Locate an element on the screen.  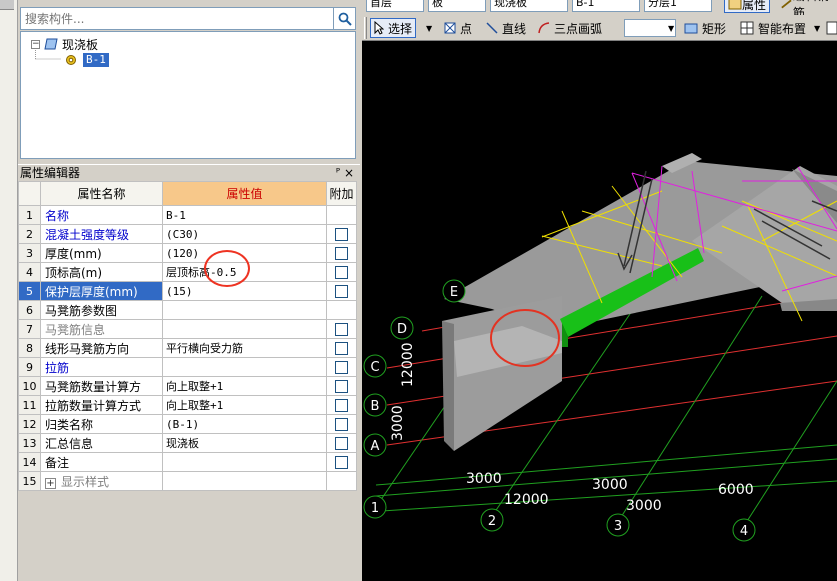
row-number: 9 is located at coordinates (29, 367).